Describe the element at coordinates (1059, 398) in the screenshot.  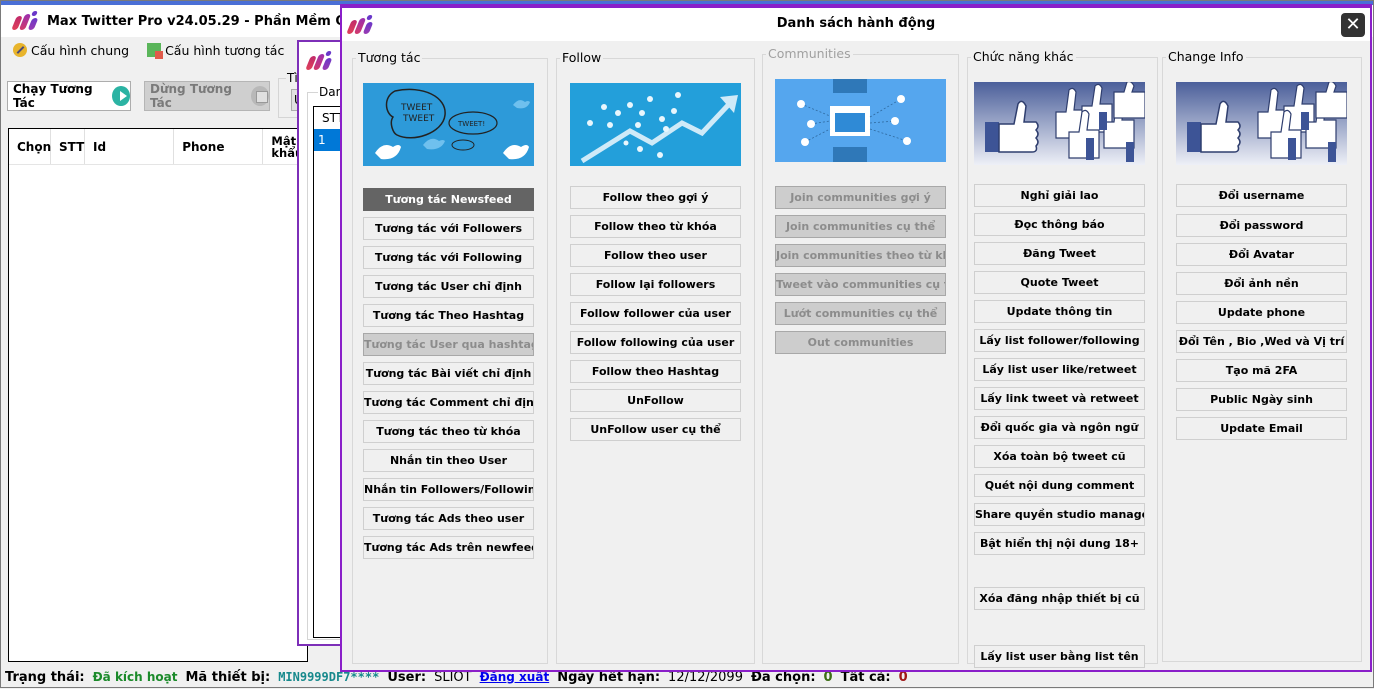
I see `action-button: Lấy link tweet và retweet` at that location.